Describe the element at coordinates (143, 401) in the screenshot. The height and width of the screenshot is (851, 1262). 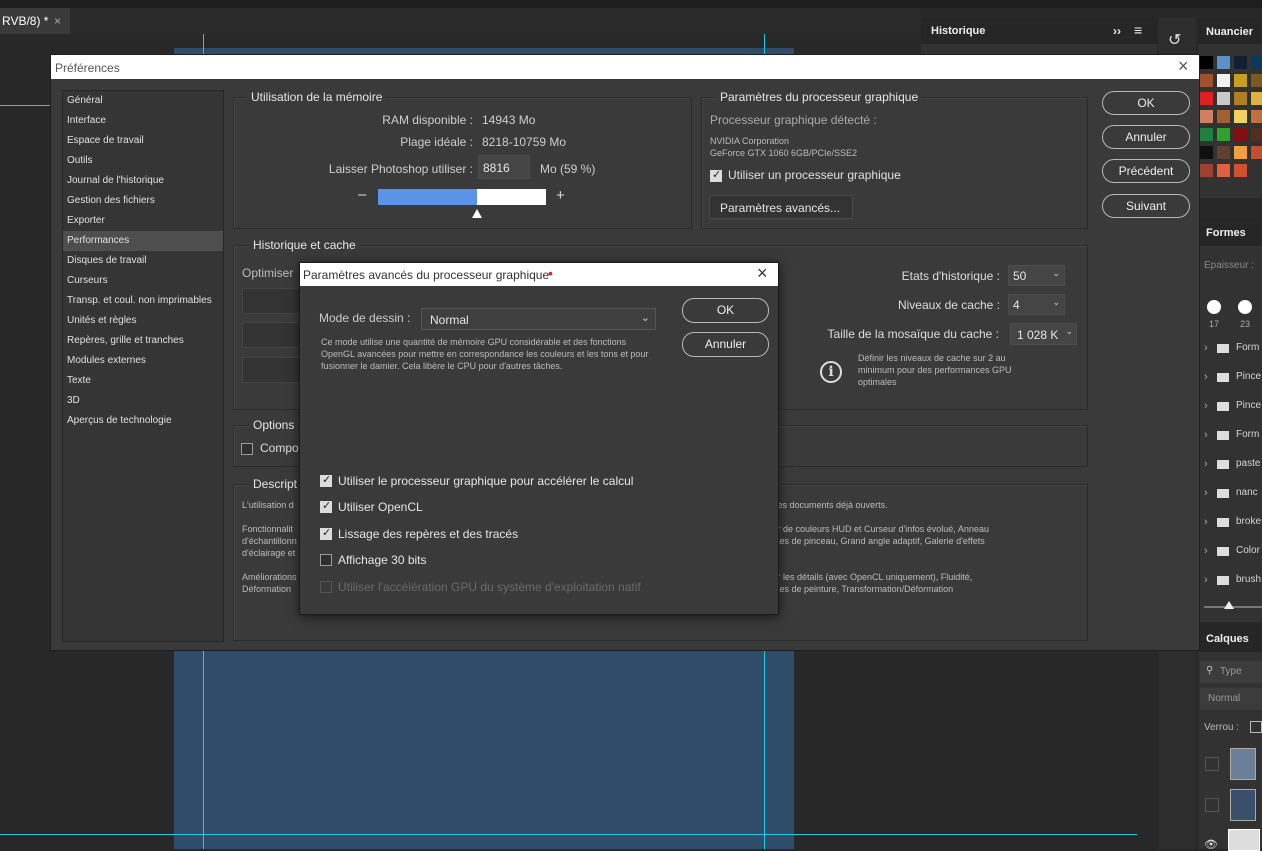
I see `nav-item-3d: 3D` at that location.